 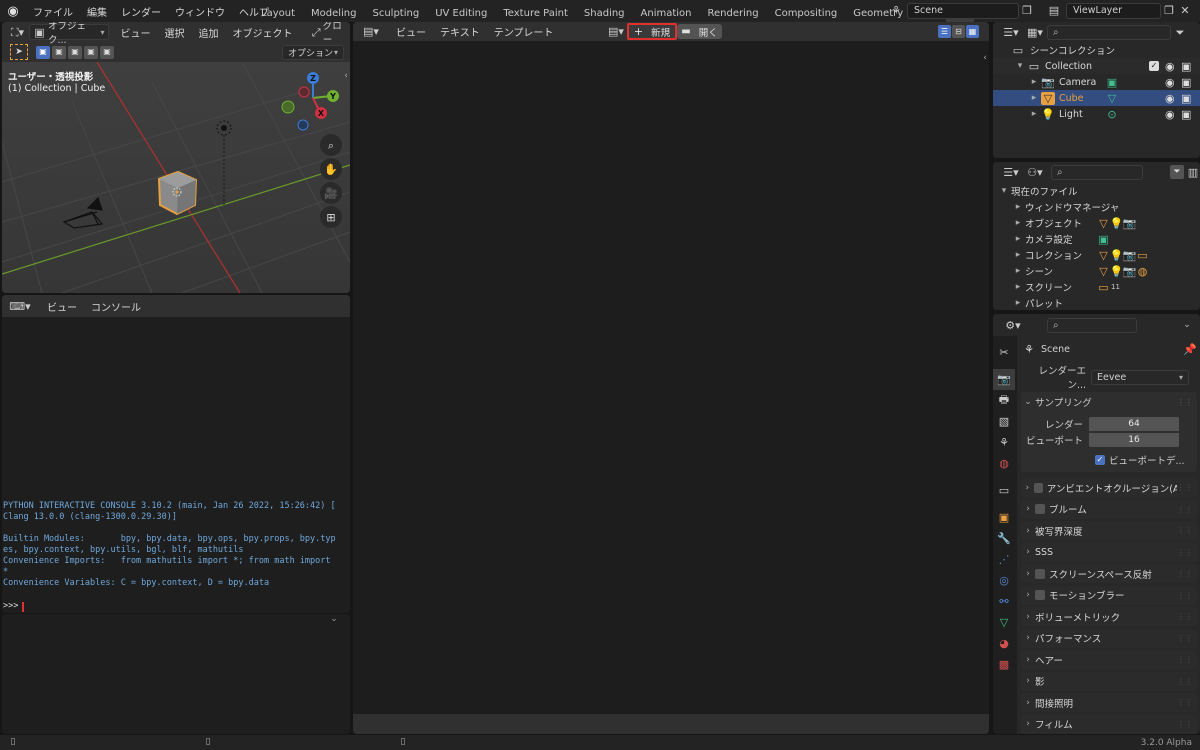 What do you see at coordinates (1035, 172) in the screenshot?
I see `blend-display-mode-icon: ⚇▾` at bounding box center [1035, 172].